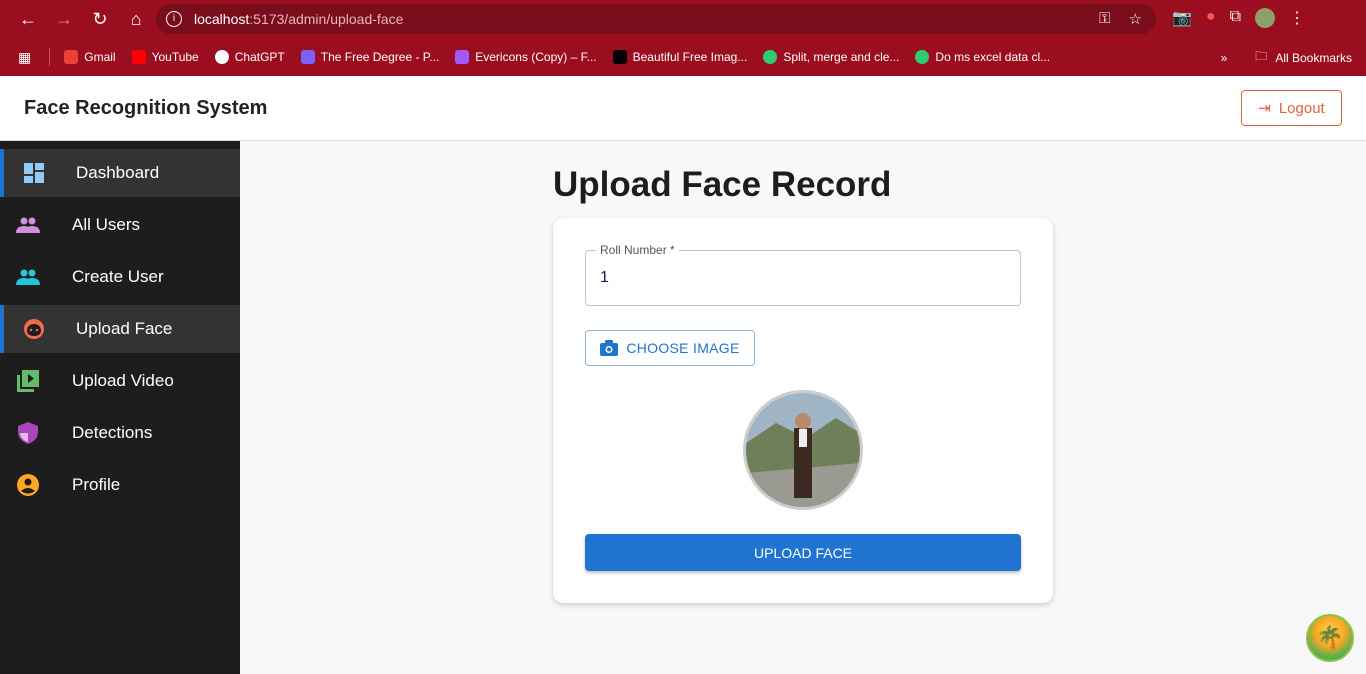  Describe the element at coordinates (106, 224) in the screenshot. I see `sidebar-item-label: All Users` at that location.